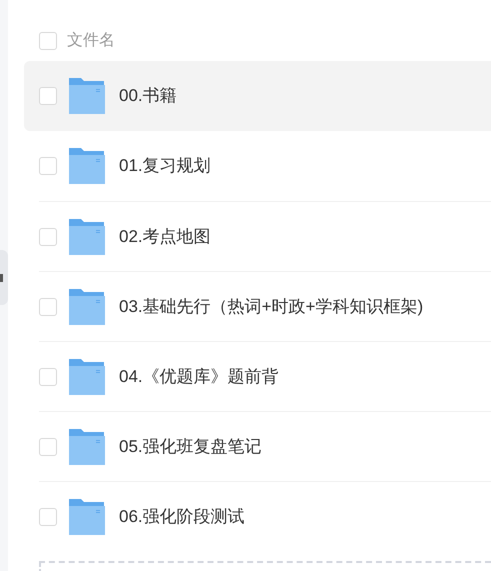 The image size is (491, 571). Describe the element at coordinates (257, 96) in the screenshot. I see `file-row: 00.书籍` at that location.